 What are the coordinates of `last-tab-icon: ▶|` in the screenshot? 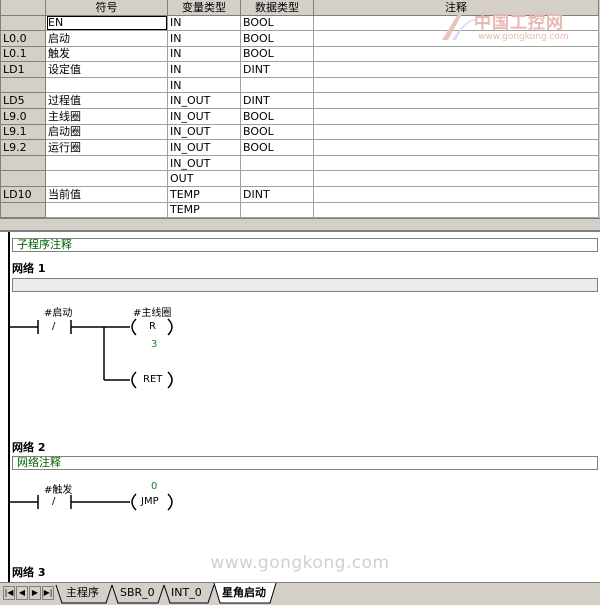 It's located at (48, 593).